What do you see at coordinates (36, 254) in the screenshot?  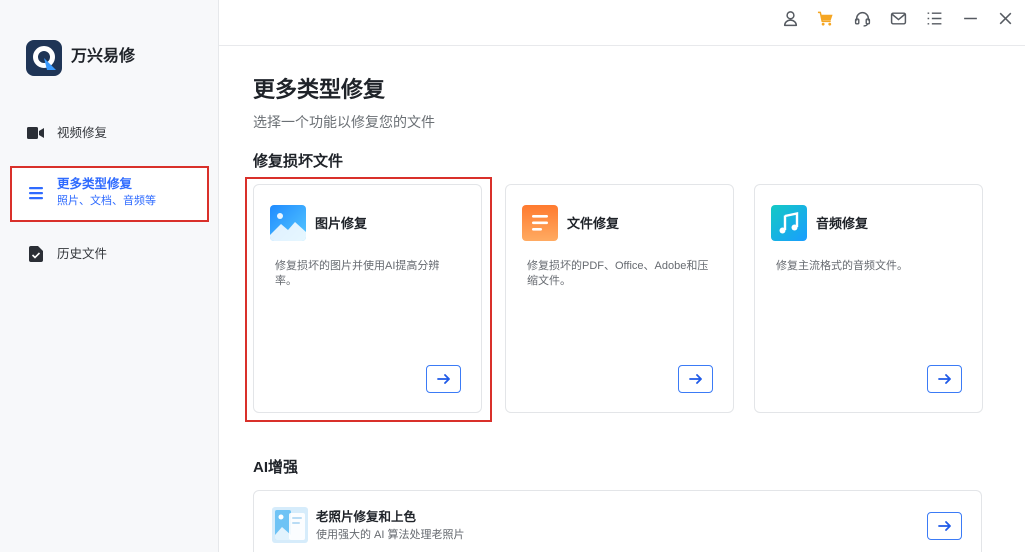 I see `file-check-icon` at bounding box center [36, 254].